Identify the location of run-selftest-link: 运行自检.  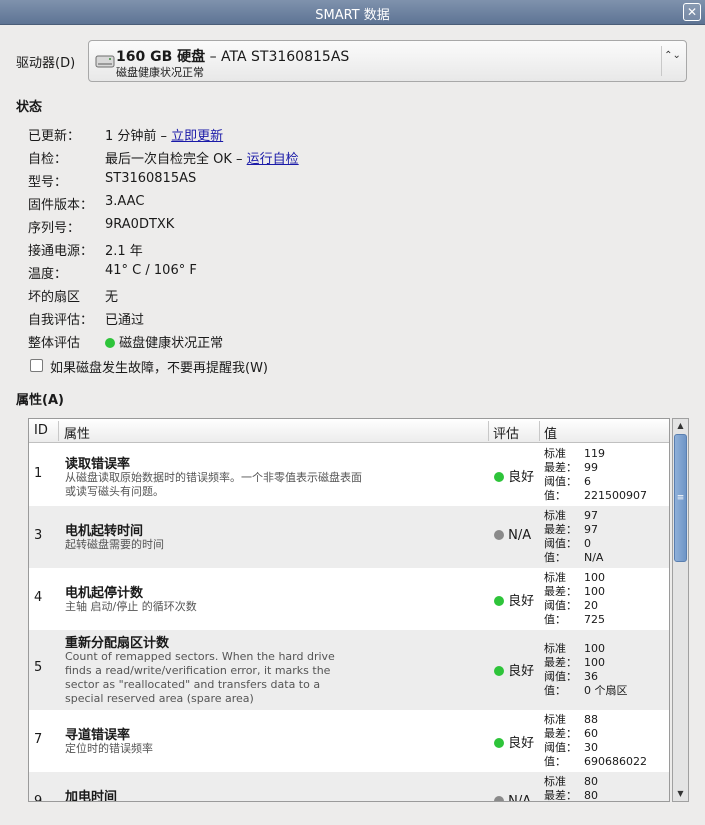
(273, 159).